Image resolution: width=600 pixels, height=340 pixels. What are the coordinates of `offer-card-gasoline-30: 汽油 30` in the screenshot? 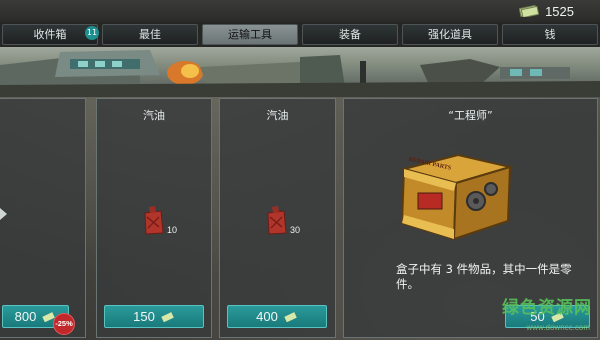 It's located at (277, 218).